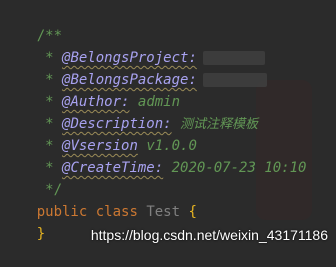 This screenshot has width=336, height=267. What do you see at coordinates (134, 45) in the screenshot?
I see `javadoc-line-project: * @BelongsProject:` at bounding box center [134, 45].